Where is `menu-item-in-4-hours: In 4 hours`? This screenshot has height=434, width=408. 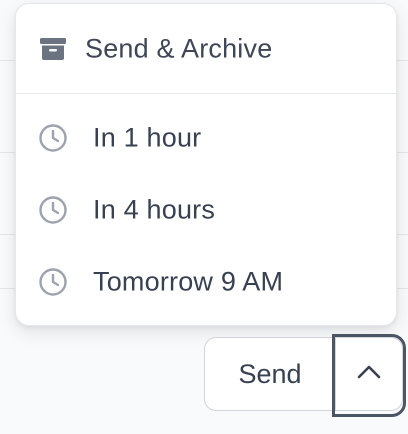
menu-item-in-4-hours: In 4 hours is located at coordinates (206, 210).